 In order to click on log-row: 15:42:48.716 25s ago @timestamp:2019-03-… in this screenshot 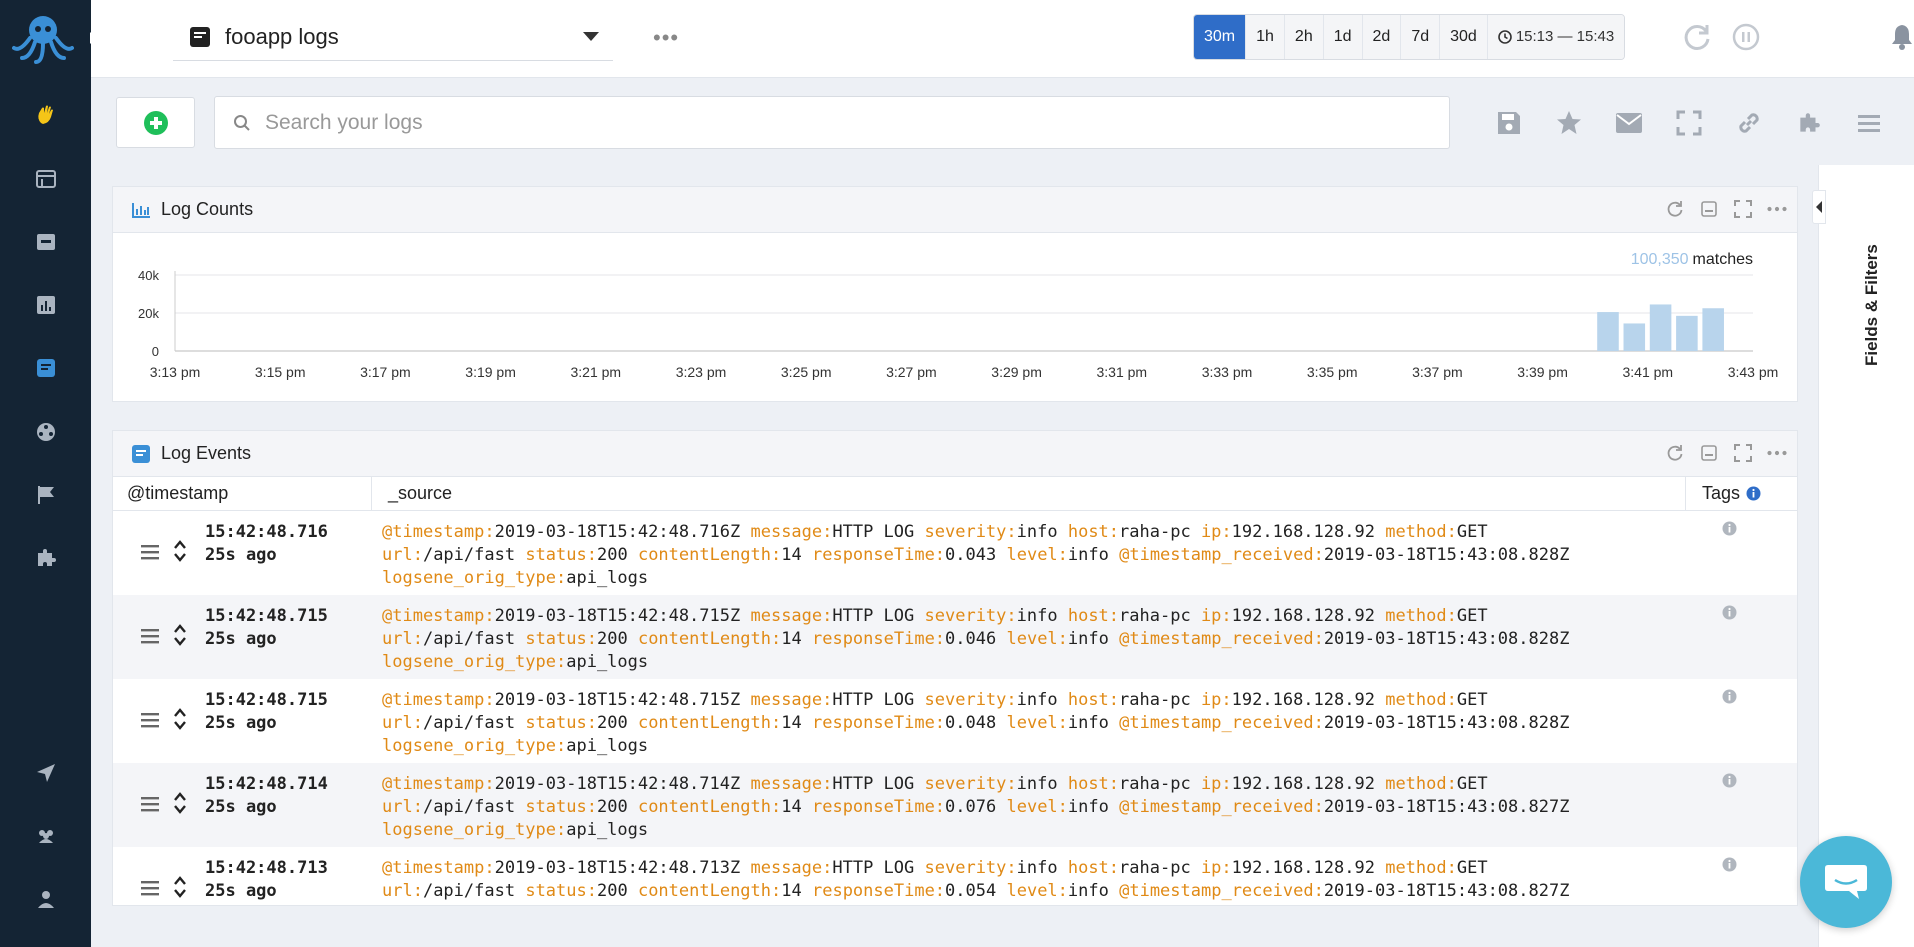, I will do `click(955, 553)`.